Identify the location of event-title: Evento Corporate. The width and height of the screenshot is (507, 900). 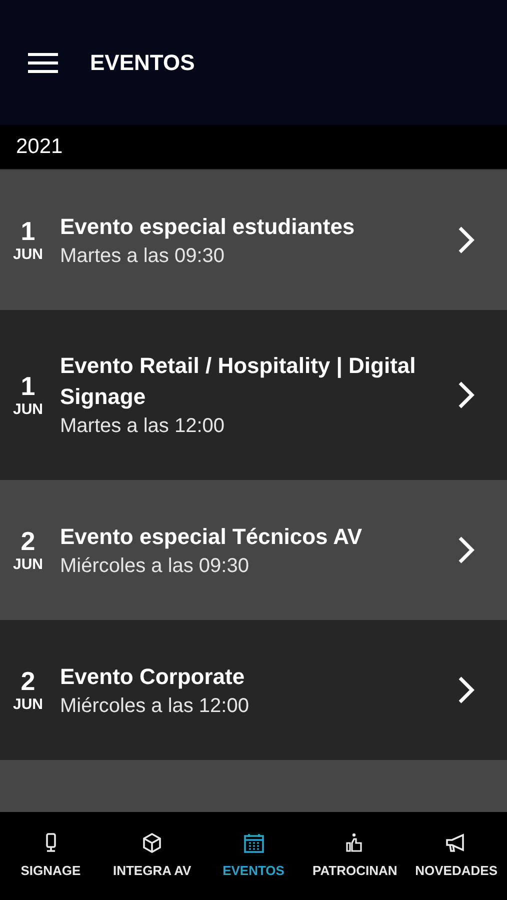
(153, 676).